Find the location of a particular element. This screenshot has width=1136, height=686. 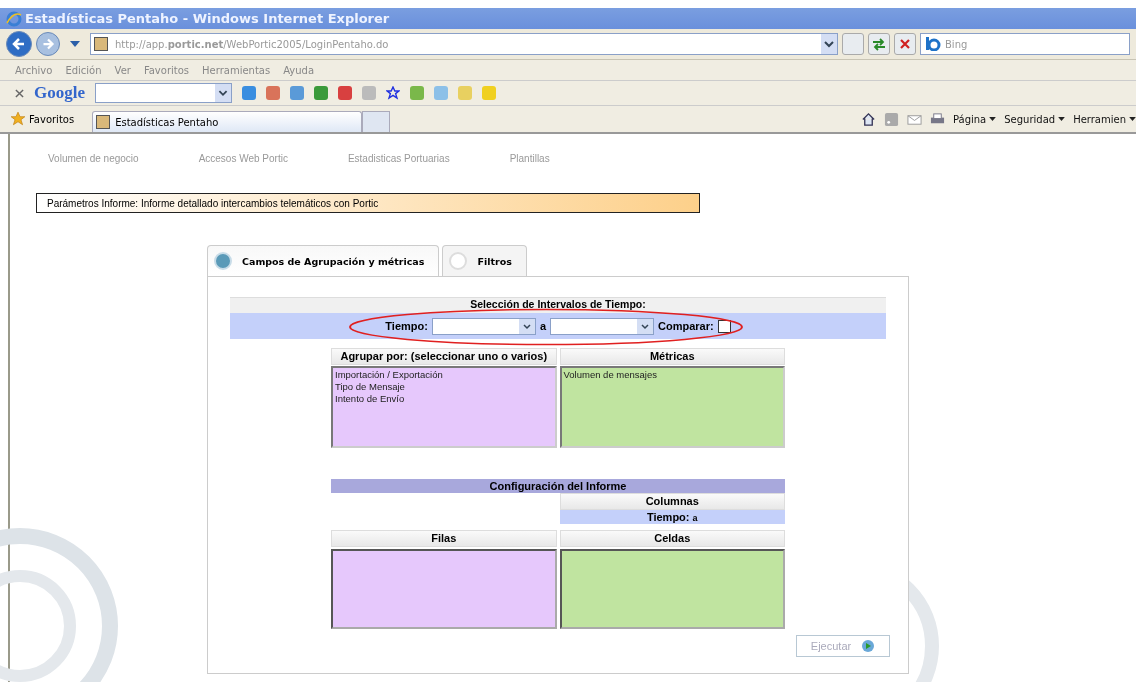

list-item: Volumen de mensajes is located at coordinates (672, 375).